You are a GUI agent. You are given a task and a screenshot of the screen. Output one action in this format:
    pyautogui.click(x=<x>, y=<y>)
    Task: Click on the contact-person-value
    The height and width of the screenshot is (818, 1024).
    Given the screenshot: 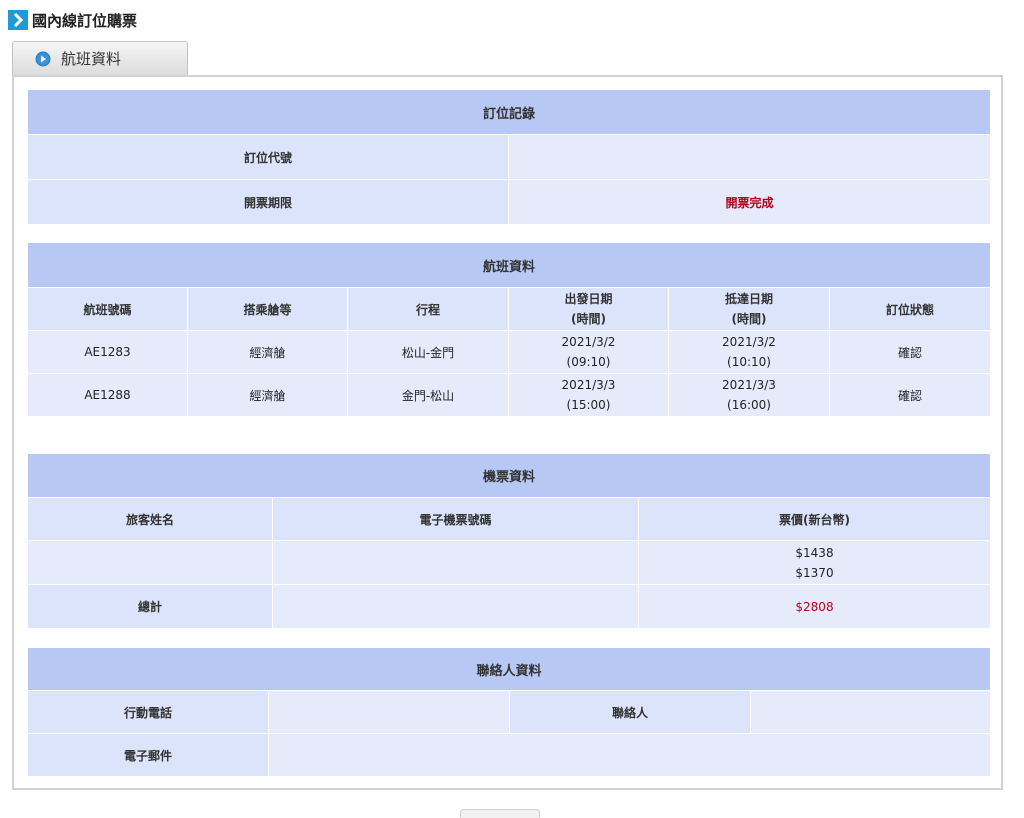 What is the action you would take?
    pyautogui.click(x=870, y=712)
    